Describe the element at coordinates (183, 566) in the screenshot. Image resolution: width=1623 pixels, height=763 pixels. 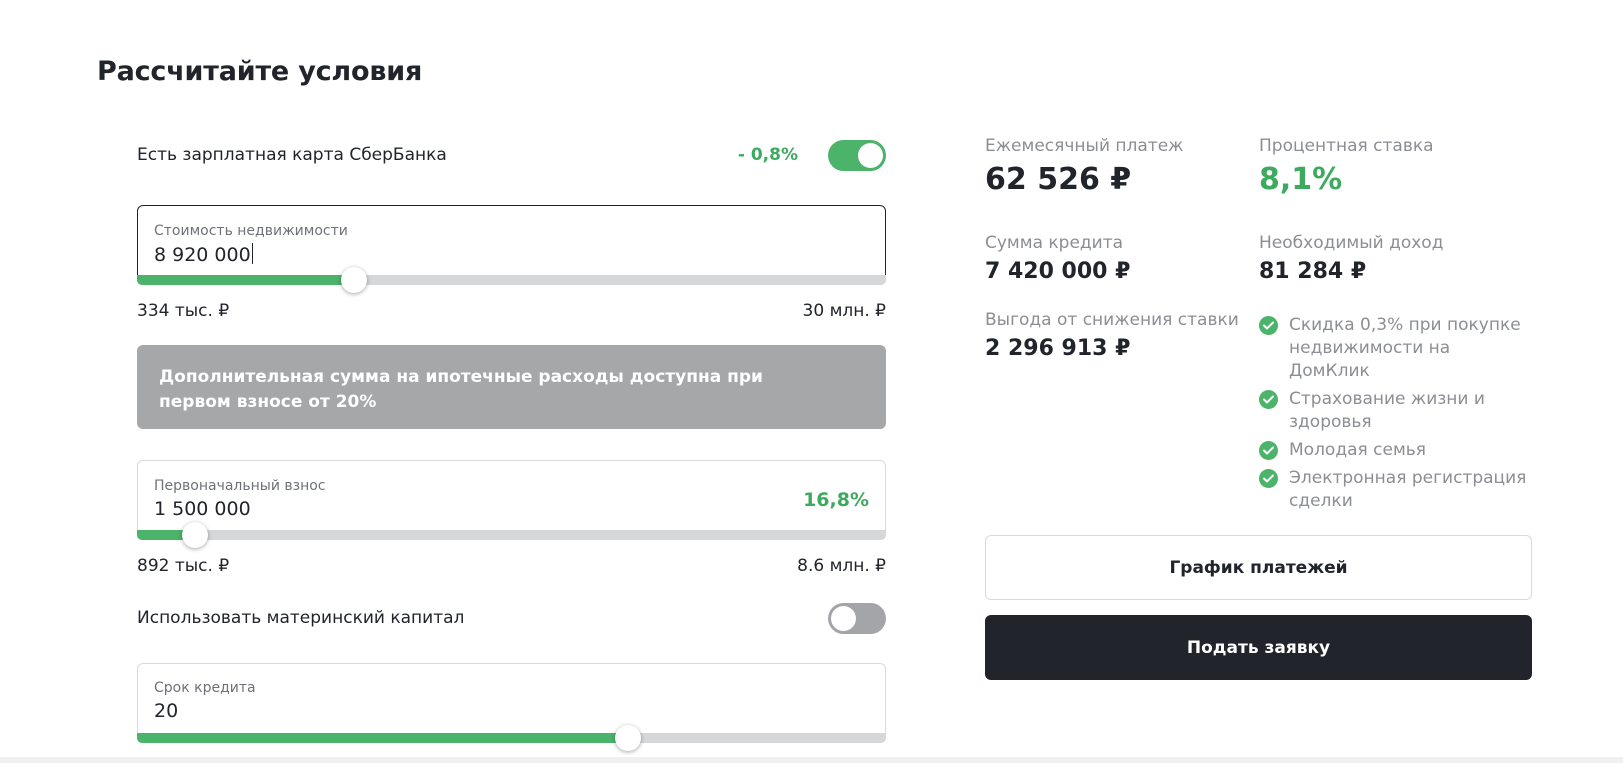
I see `range-min: 892 тыс. ₽` at that location.